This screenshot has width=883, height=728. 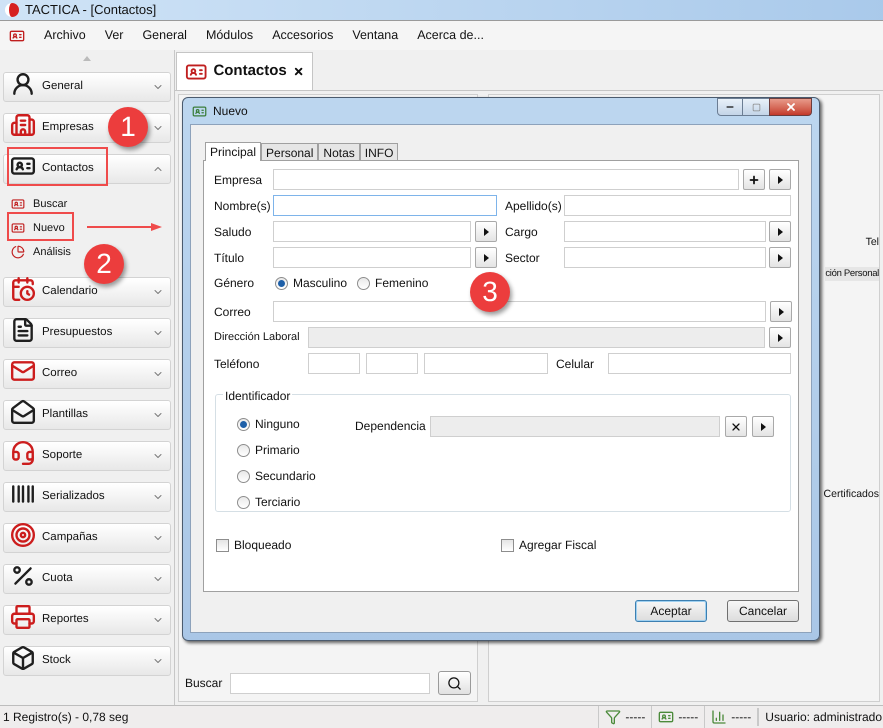 What do you see at coordinates (719, 717) in the screenshot?
I see `bar-chart-icon` at bounding box center [719, 717].